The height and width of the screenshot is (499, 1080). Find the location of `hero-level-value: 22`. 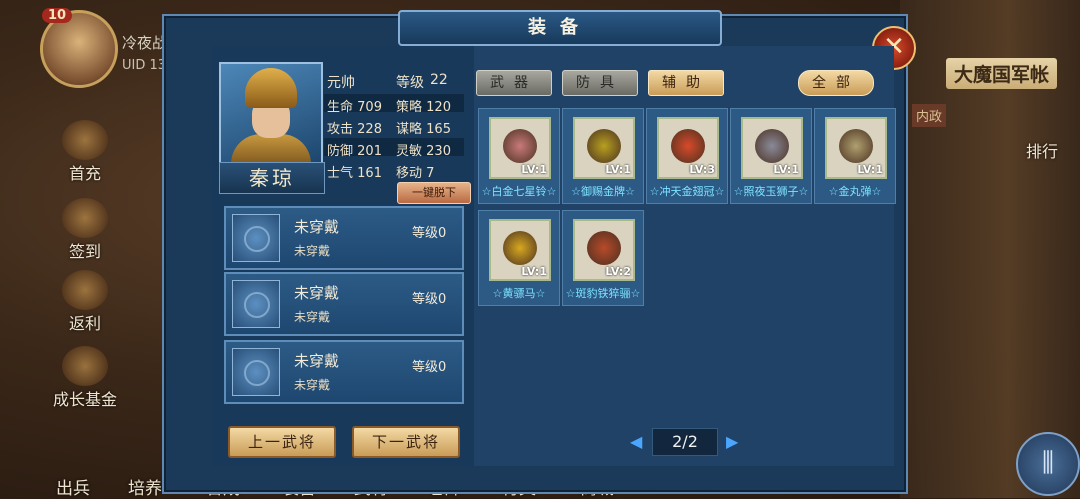

hero-level-value: 22 is located at coordinates (439, 80).